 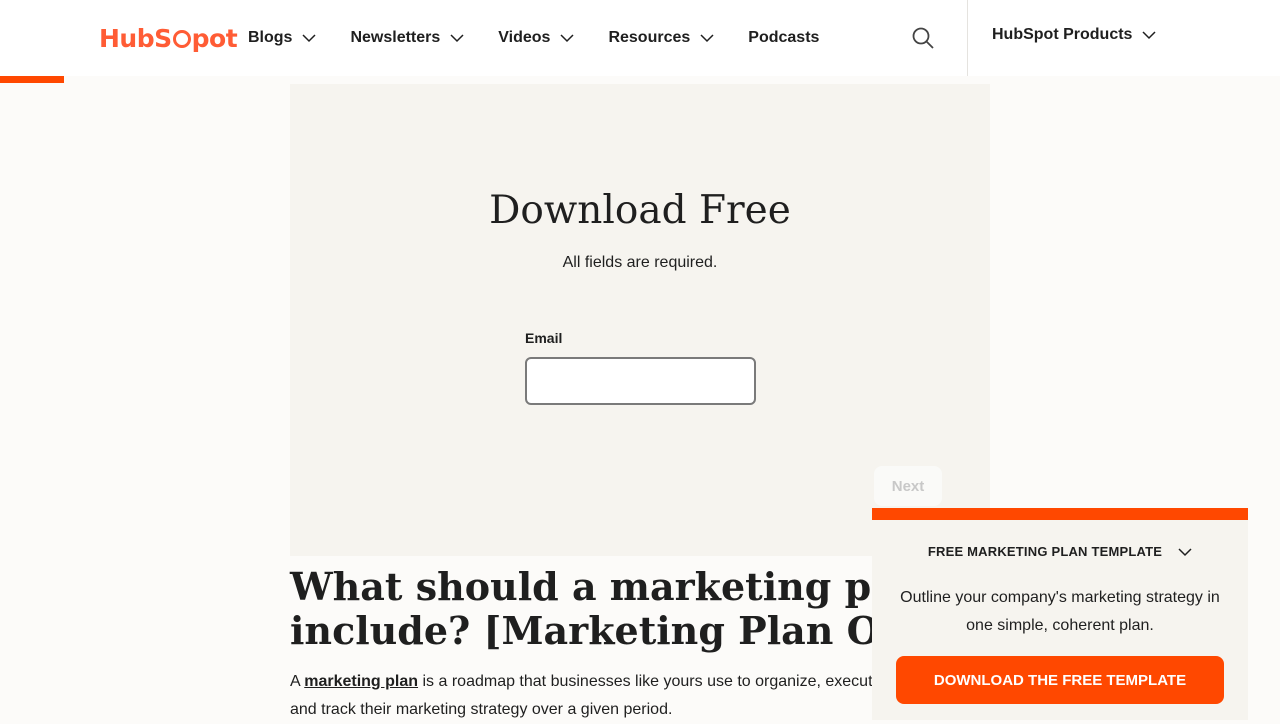 I want to click on products-label: HubSpot Products, so click(x=1062, y=34).